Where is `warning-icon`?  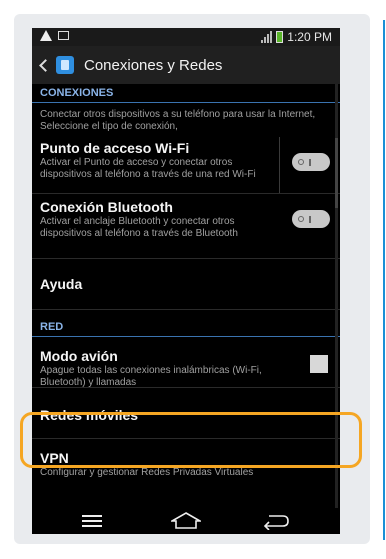 warning-icon is located at coordinates (46, 35).